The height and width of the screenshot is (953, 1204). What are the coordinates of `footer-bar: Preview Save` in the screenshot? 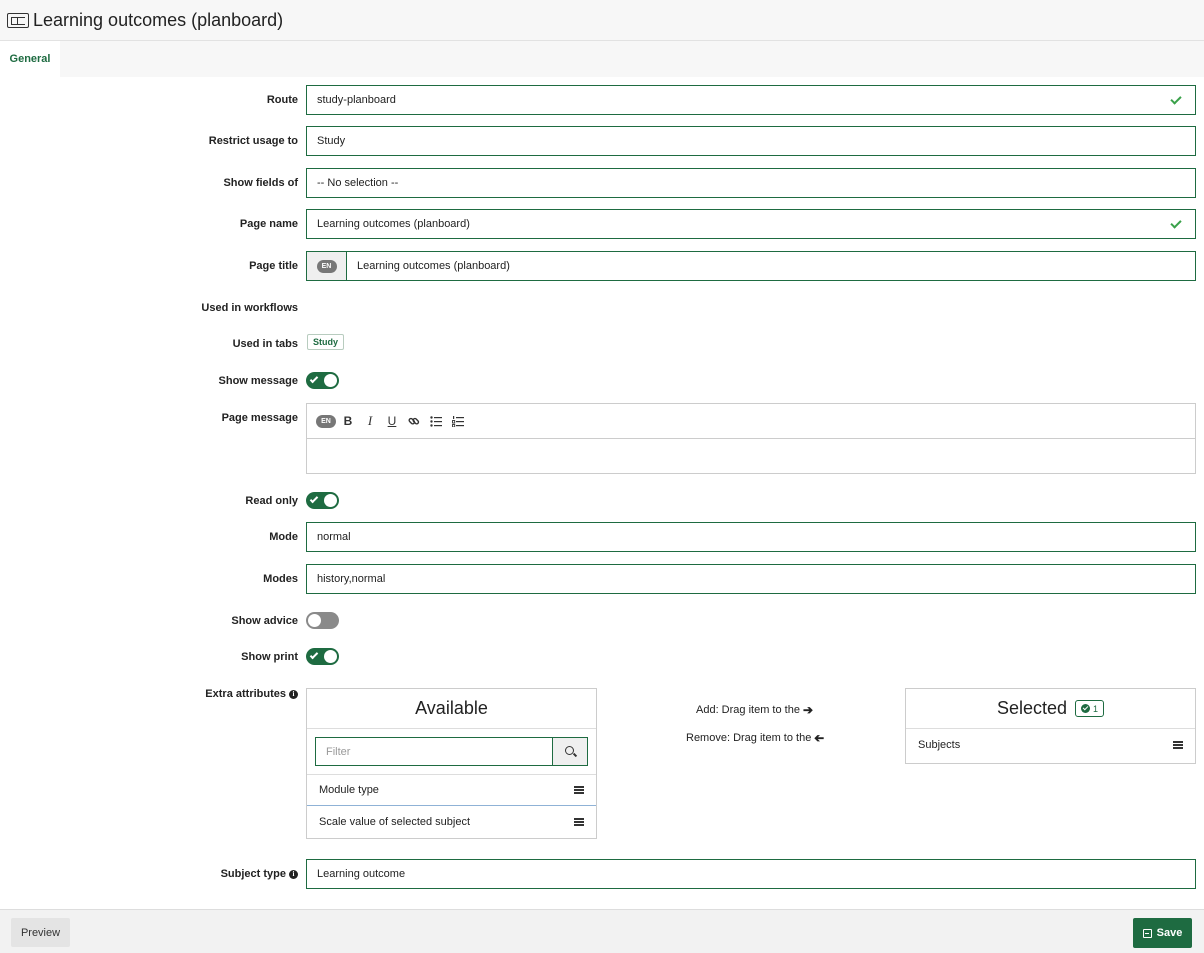 It's located at (602, 931).